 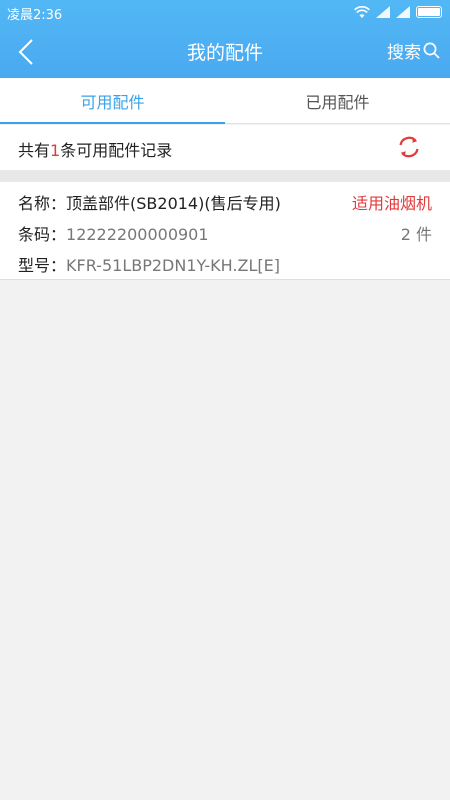 I want to click on part-model-row: 型号：KFR-51LBP2DN1Y-KH.ZL[E], so click(x=225, y=264).